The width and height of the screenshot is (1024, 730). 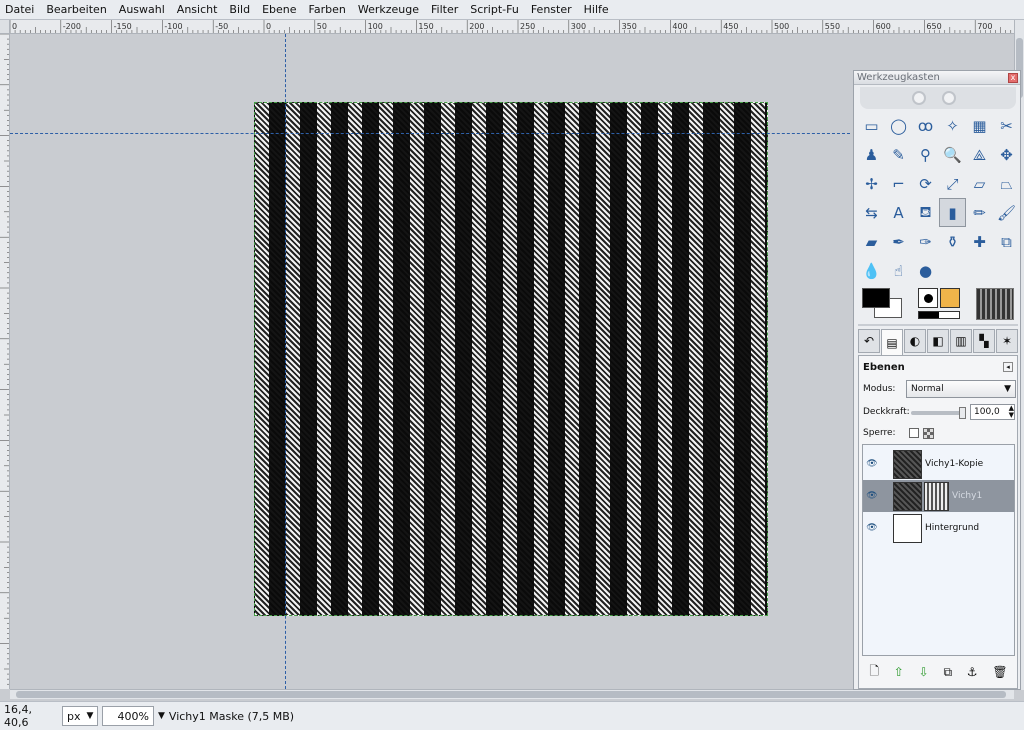 What do you see at coordinates (898, 154) in the screenshot?
I see `paths-icon: ✎` at bounding box center [898, 154].